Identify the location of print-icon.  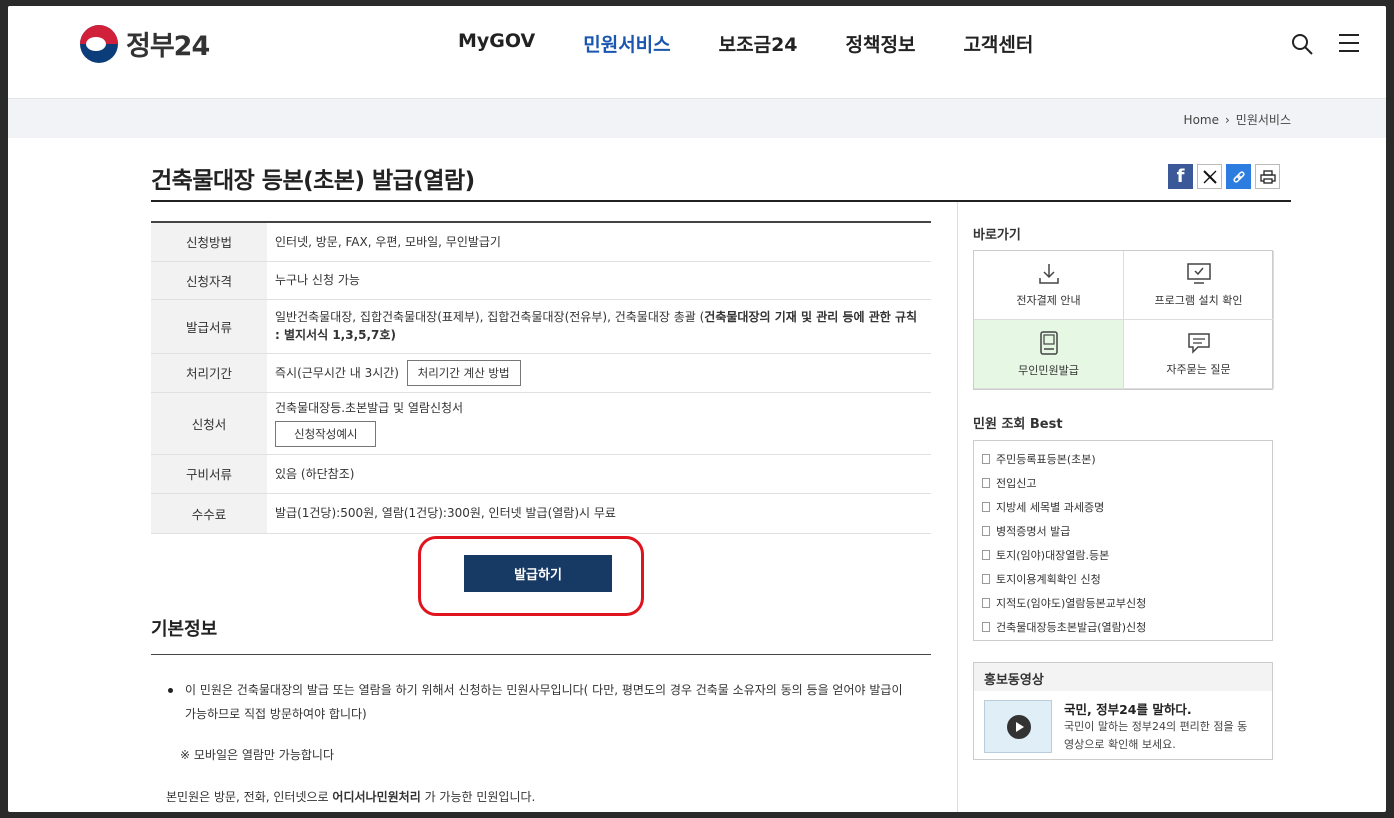
(1267, 176).